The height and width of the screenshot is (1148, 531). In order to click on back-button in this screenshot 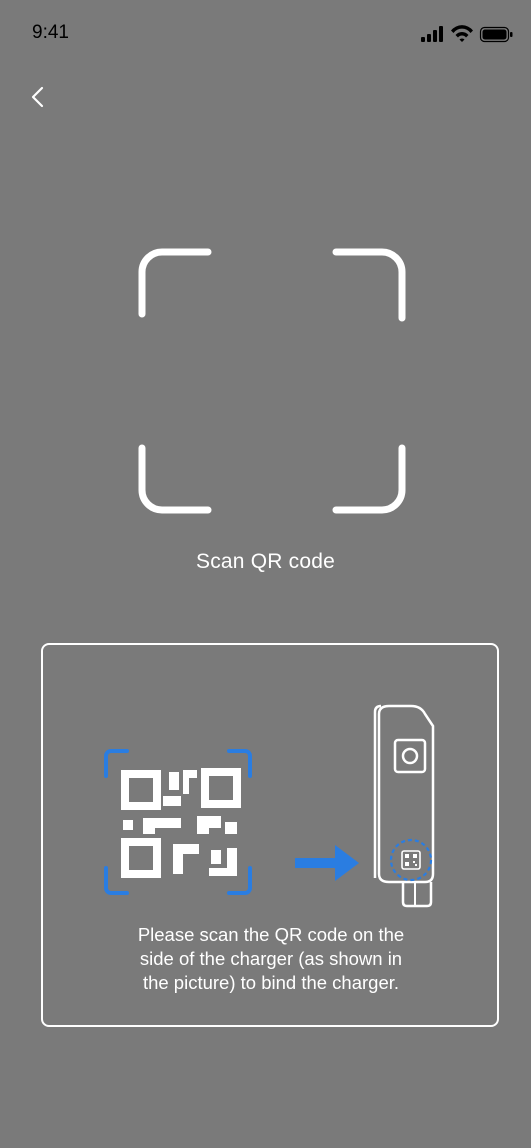, I will do `click(40, 98)`.